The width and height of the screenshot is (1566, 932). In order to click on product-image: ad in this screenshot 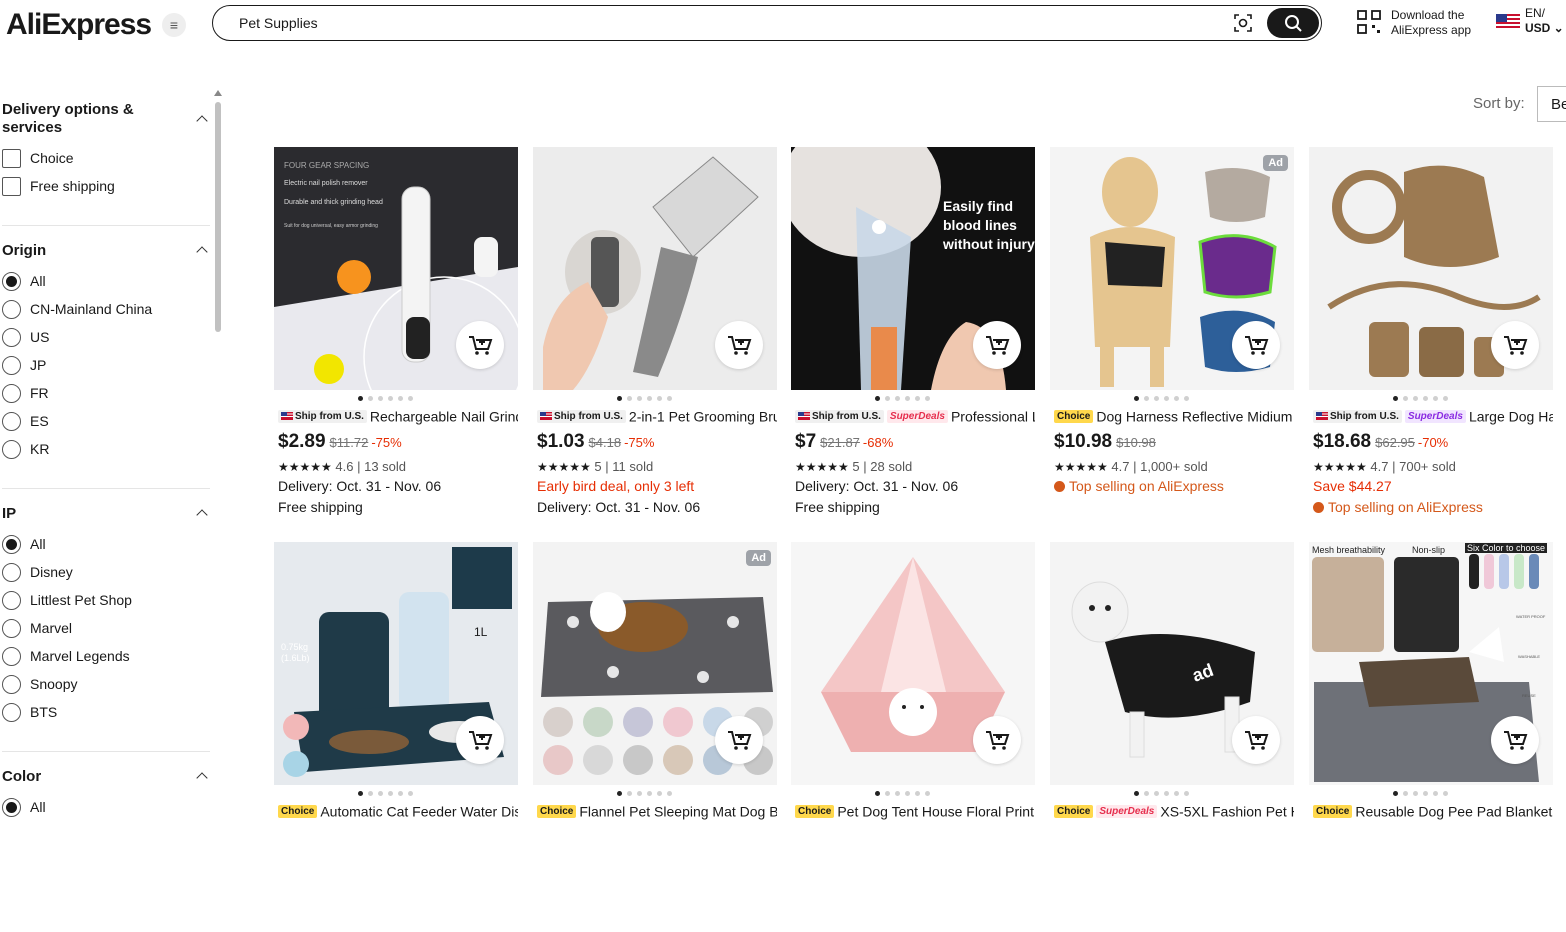, I will do `click(1172, 663)`.